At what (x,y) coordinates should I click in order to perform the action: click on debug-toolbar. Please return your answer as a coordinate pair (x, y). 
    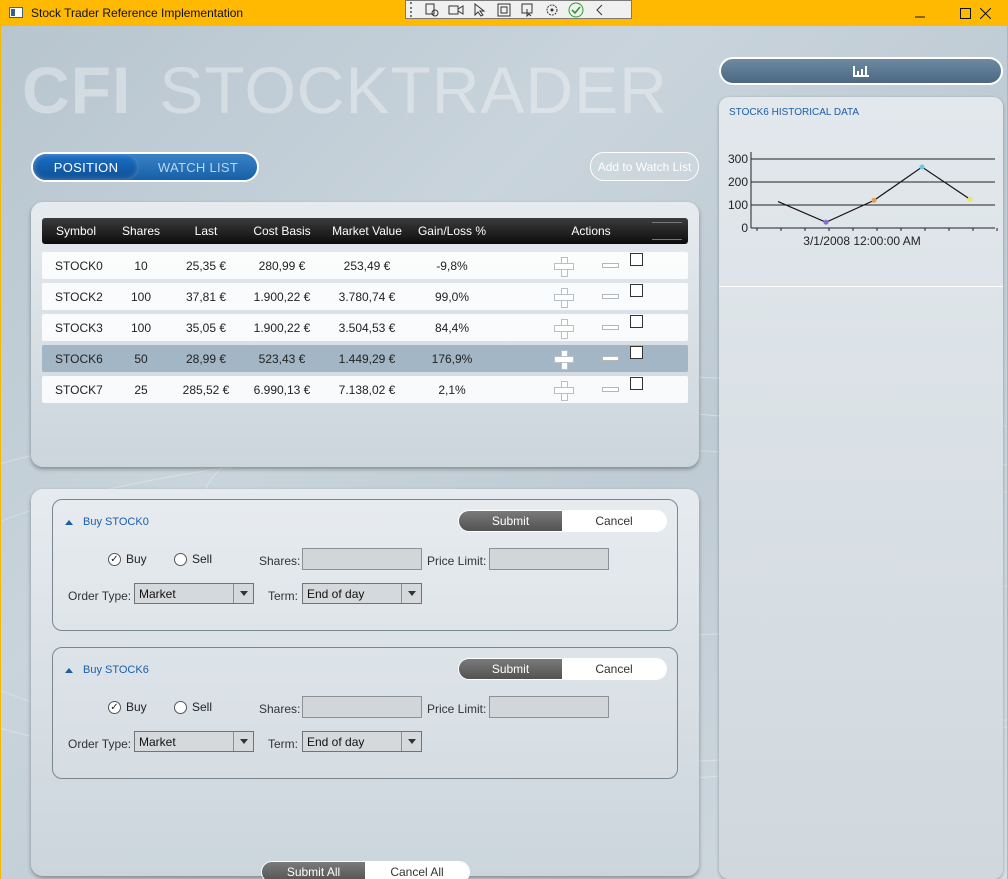
    Looking at the image, I should click on (518, 9).